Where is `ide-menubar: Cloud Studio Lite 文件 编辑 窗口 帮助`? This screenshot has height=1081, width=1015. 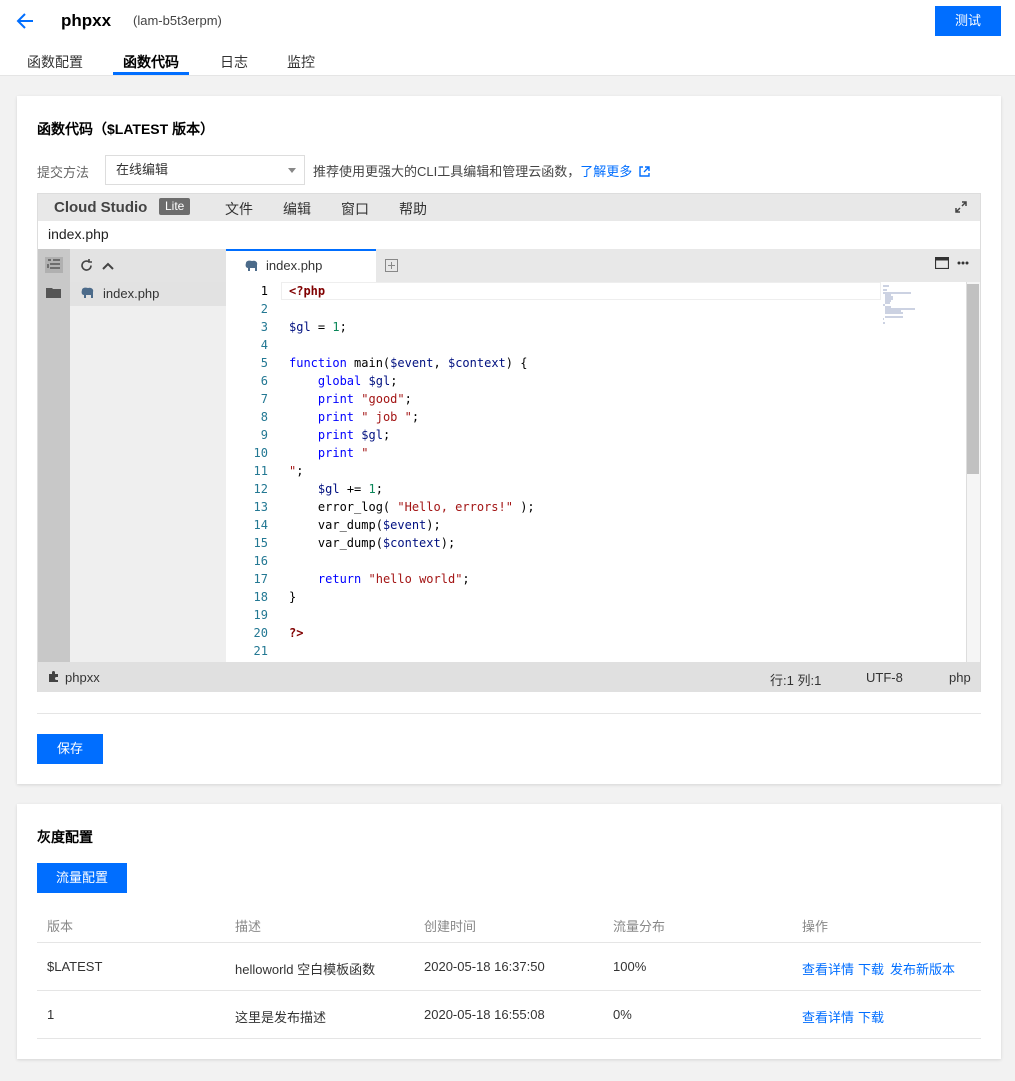
ide-menubar: Cloud Studio Lite 文件 编辑 窗口 帮助 is located at coordinates (509, 207).